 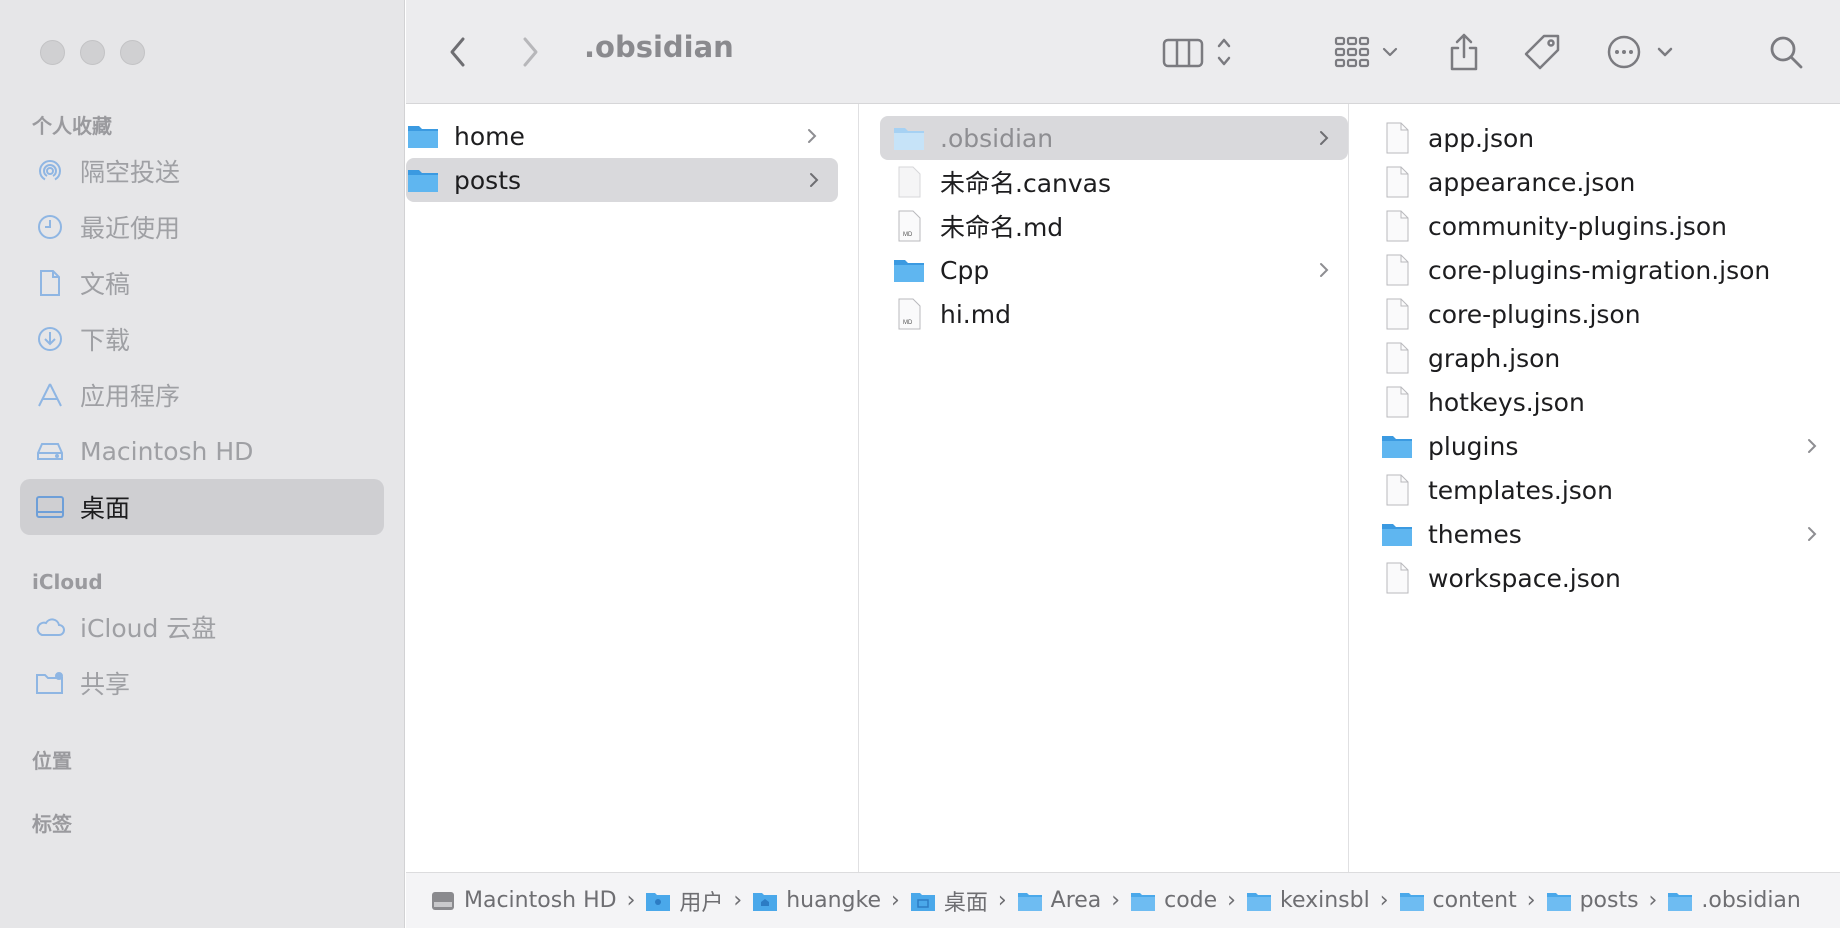 I want to click on breadcrumb-posts: posts ›, so click(x=1607, y=901).